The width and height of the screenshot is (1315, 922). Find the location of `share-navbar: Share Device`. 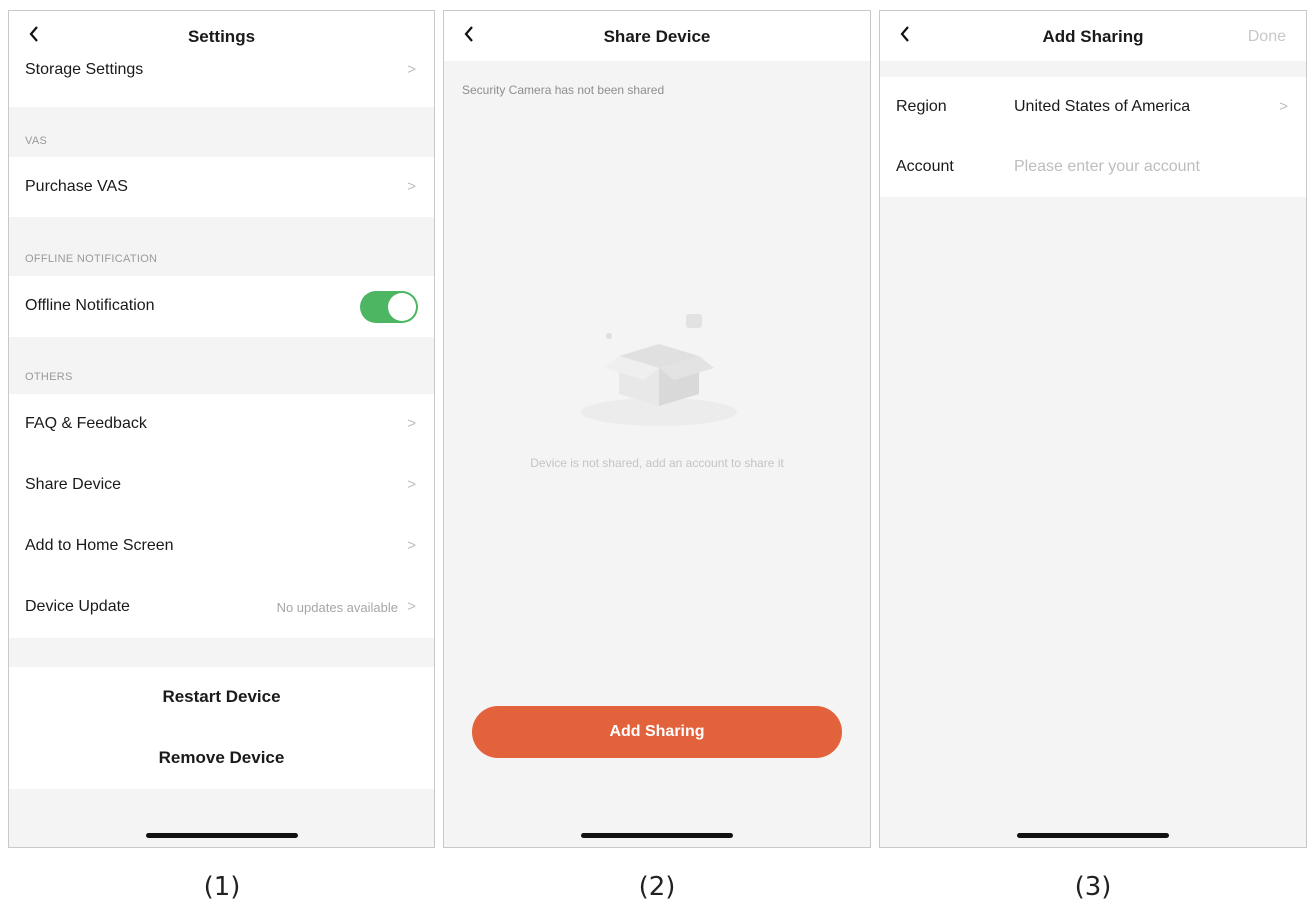

share-navbar: Share Device is located at coordinates (657, 36).